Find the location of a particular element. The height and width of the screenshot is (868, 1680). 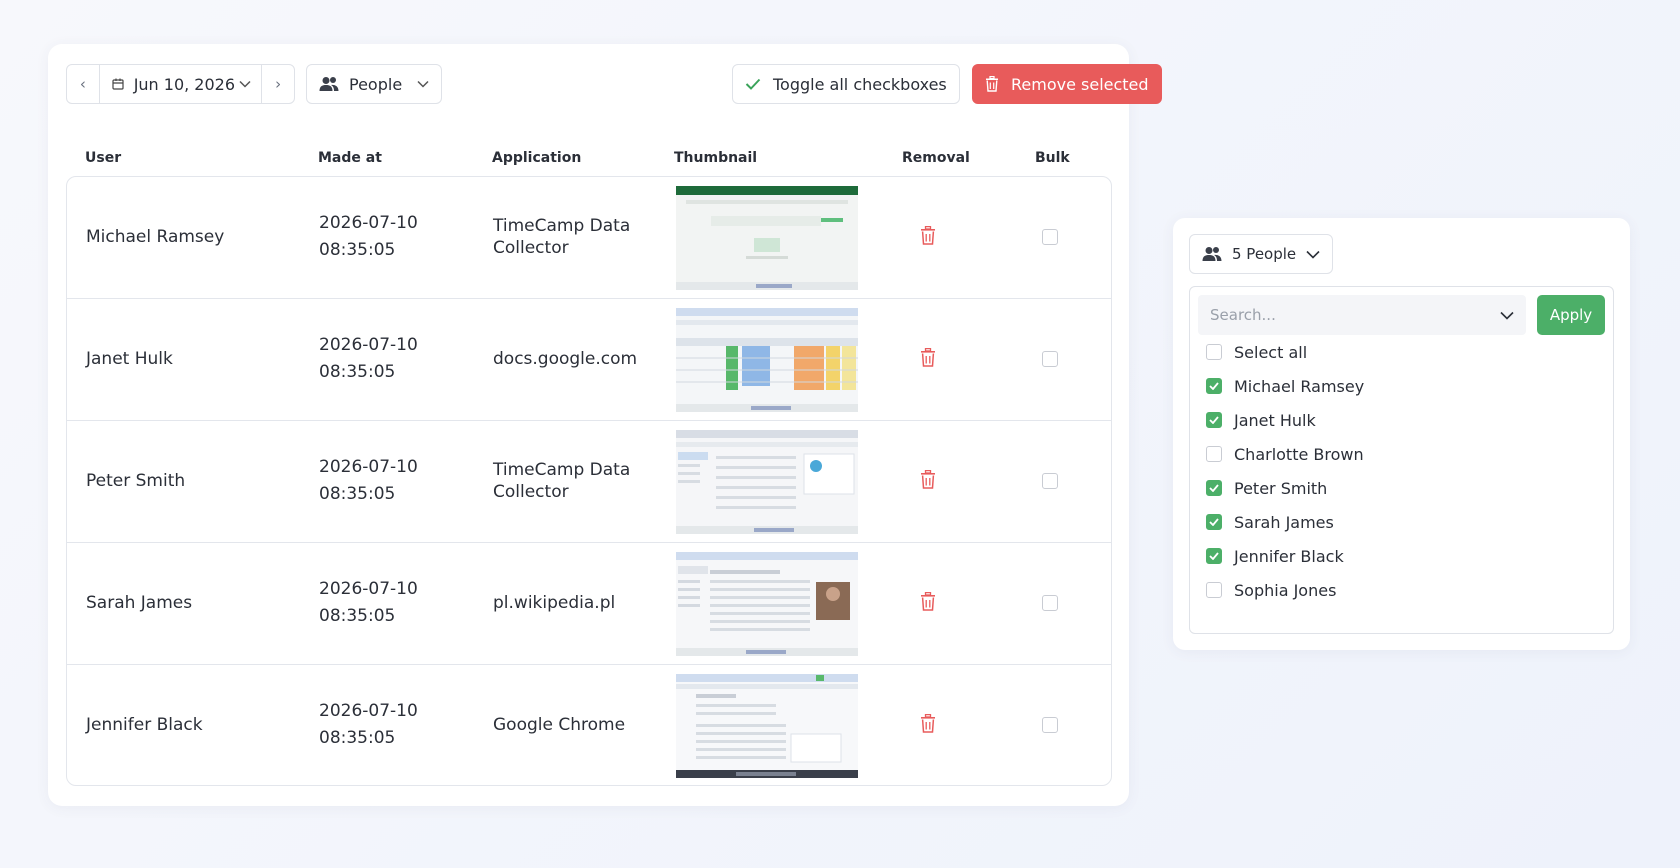

user-name: Michael Ramsey is located at coordinates (155, 237).